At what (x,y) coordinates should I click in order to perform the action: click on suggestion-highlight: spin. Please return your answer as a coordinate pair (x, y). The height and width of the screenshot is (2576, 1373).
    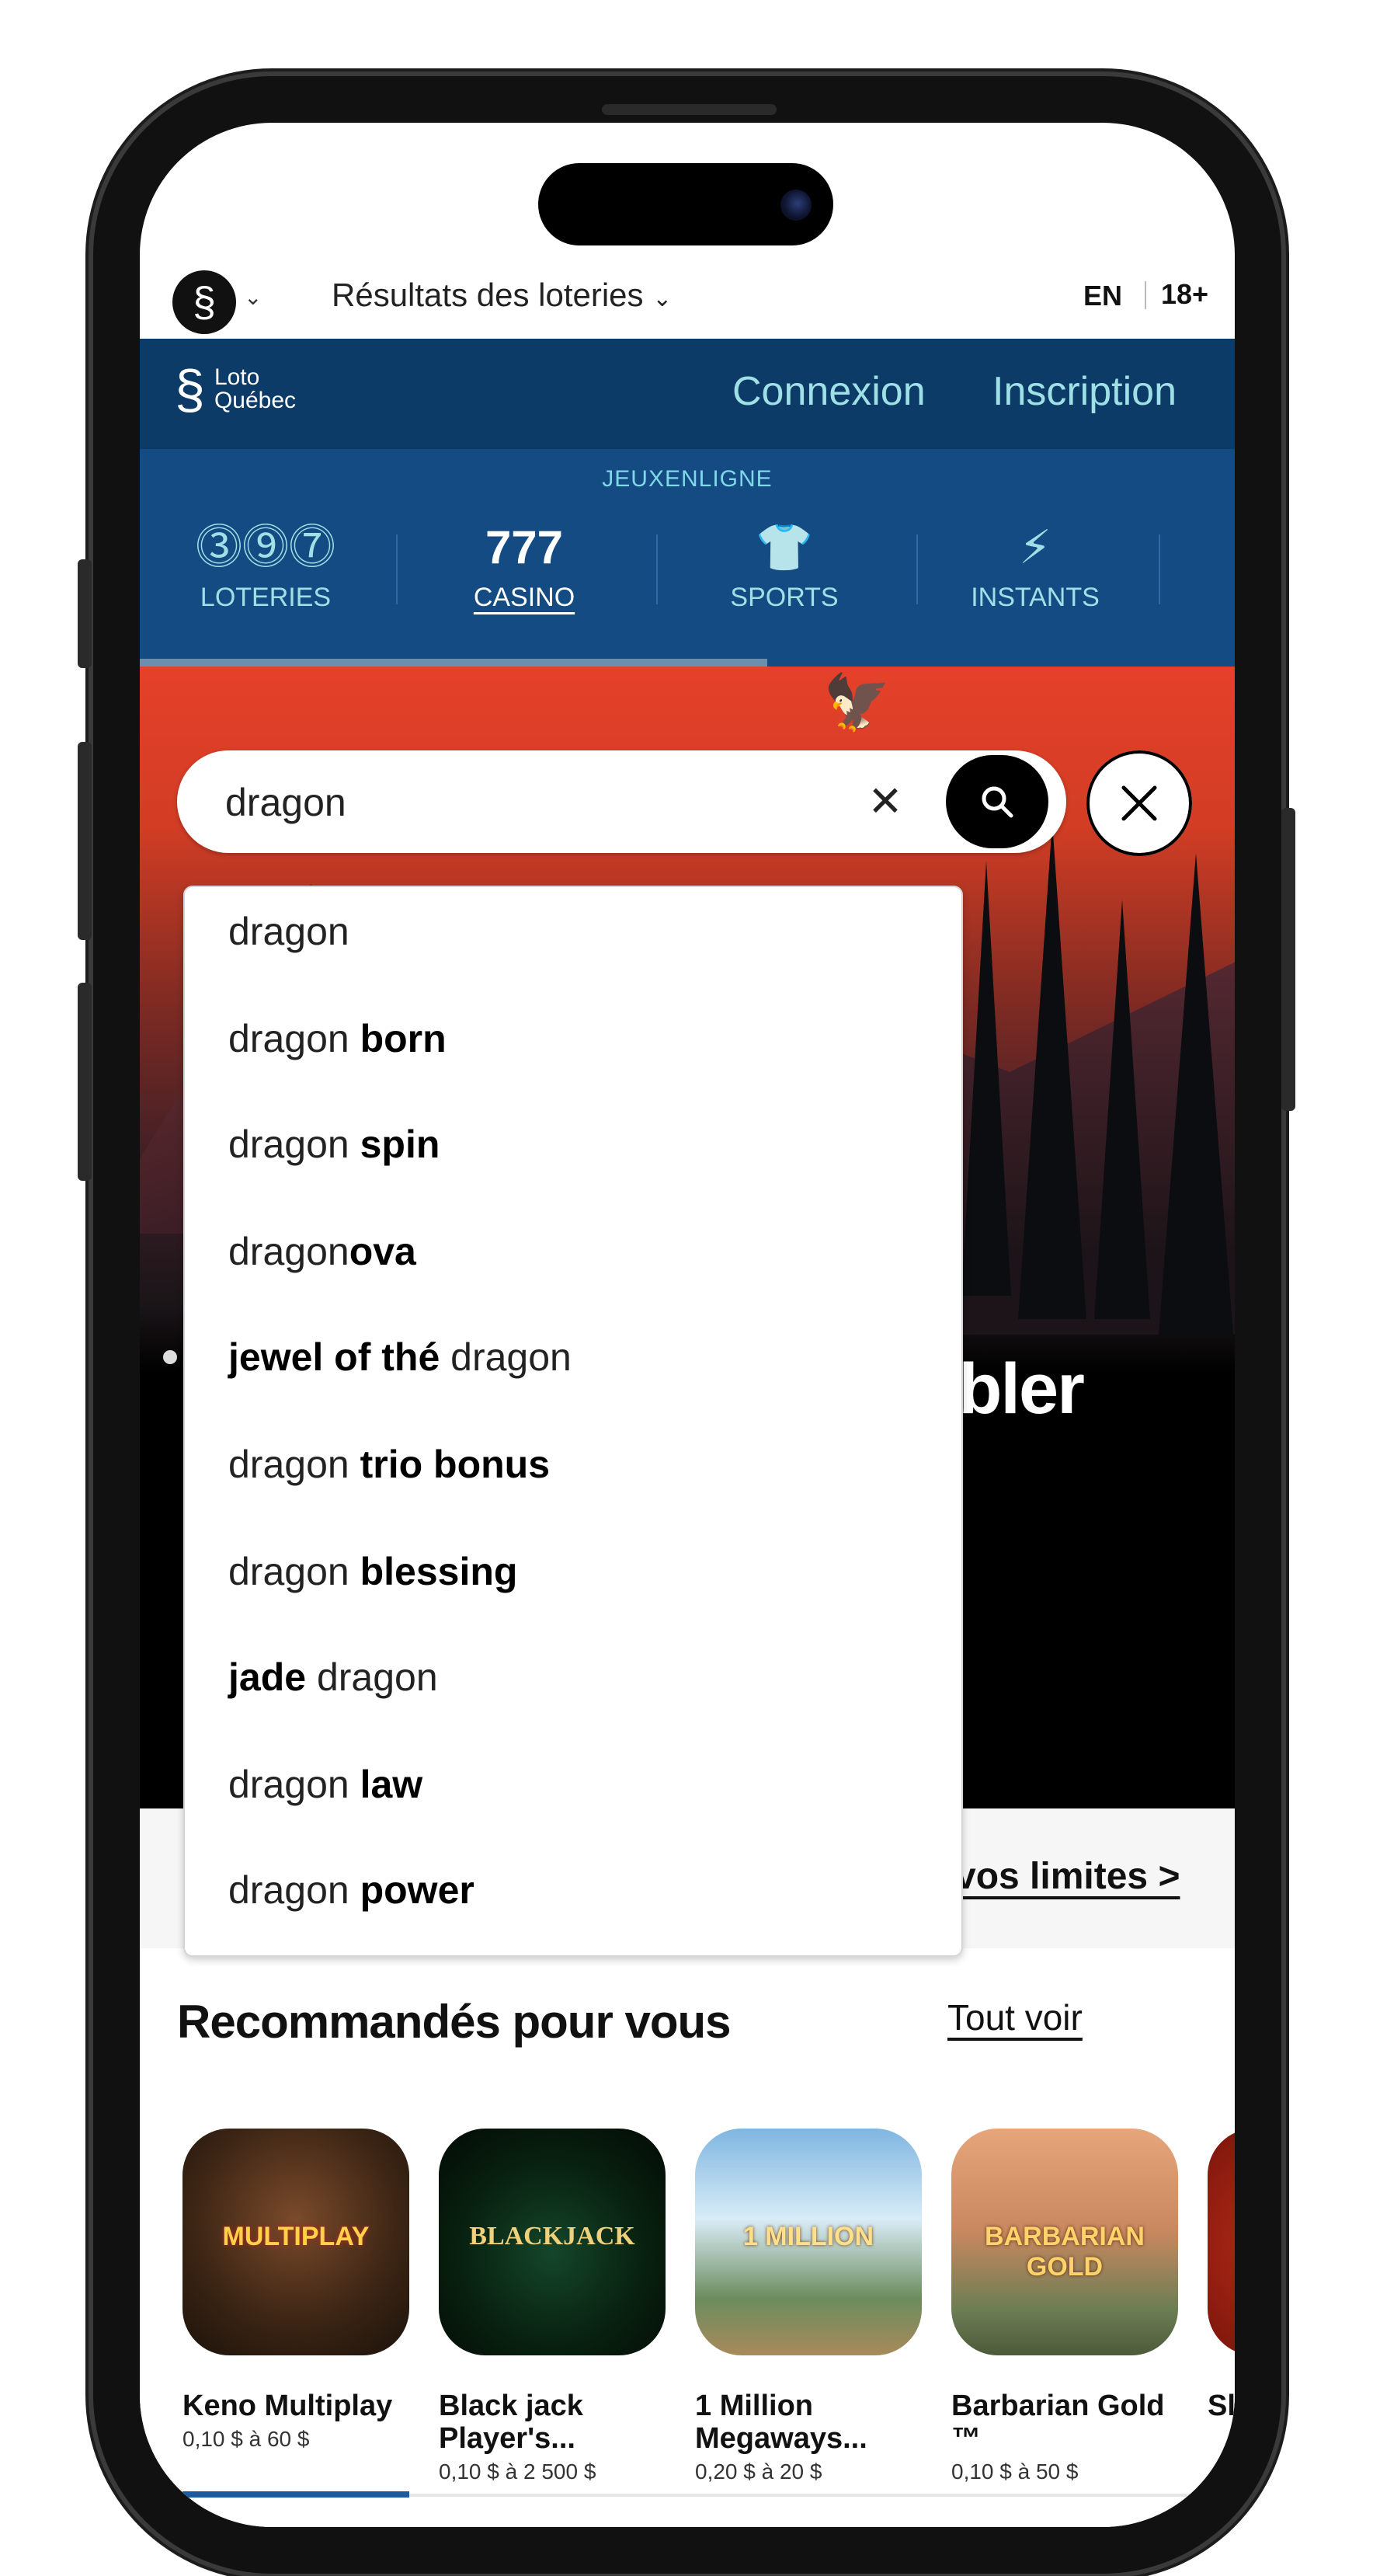
    Looking at the image, I should click on (400, 1144).